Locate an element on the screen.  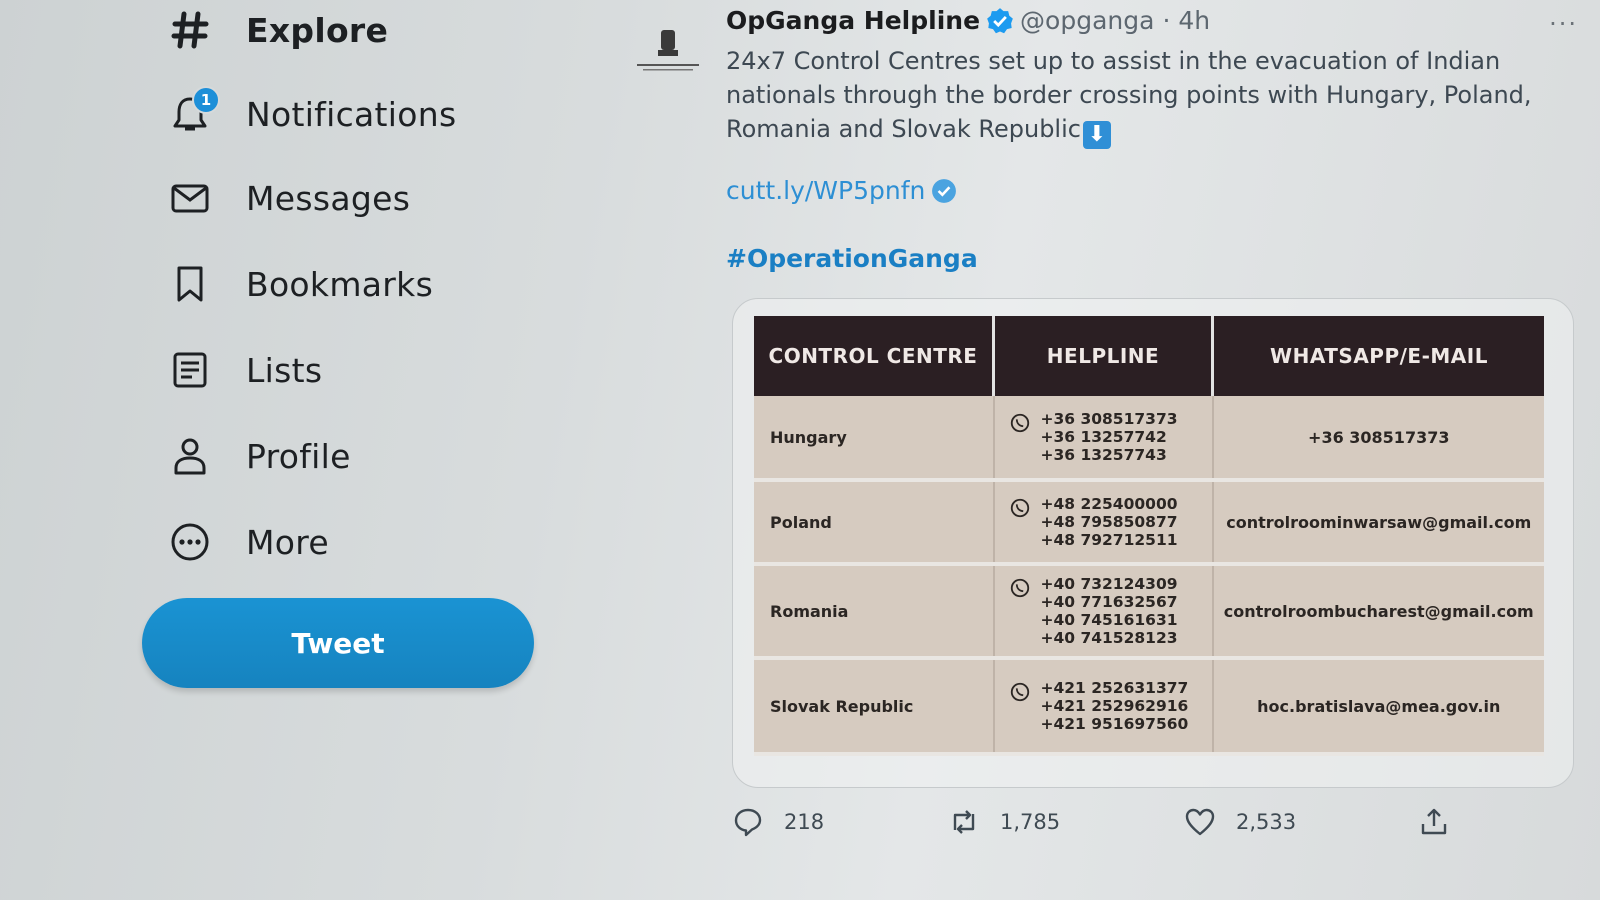
nav-bookmarks: Bookmarks is located at coordinates (300, 284).